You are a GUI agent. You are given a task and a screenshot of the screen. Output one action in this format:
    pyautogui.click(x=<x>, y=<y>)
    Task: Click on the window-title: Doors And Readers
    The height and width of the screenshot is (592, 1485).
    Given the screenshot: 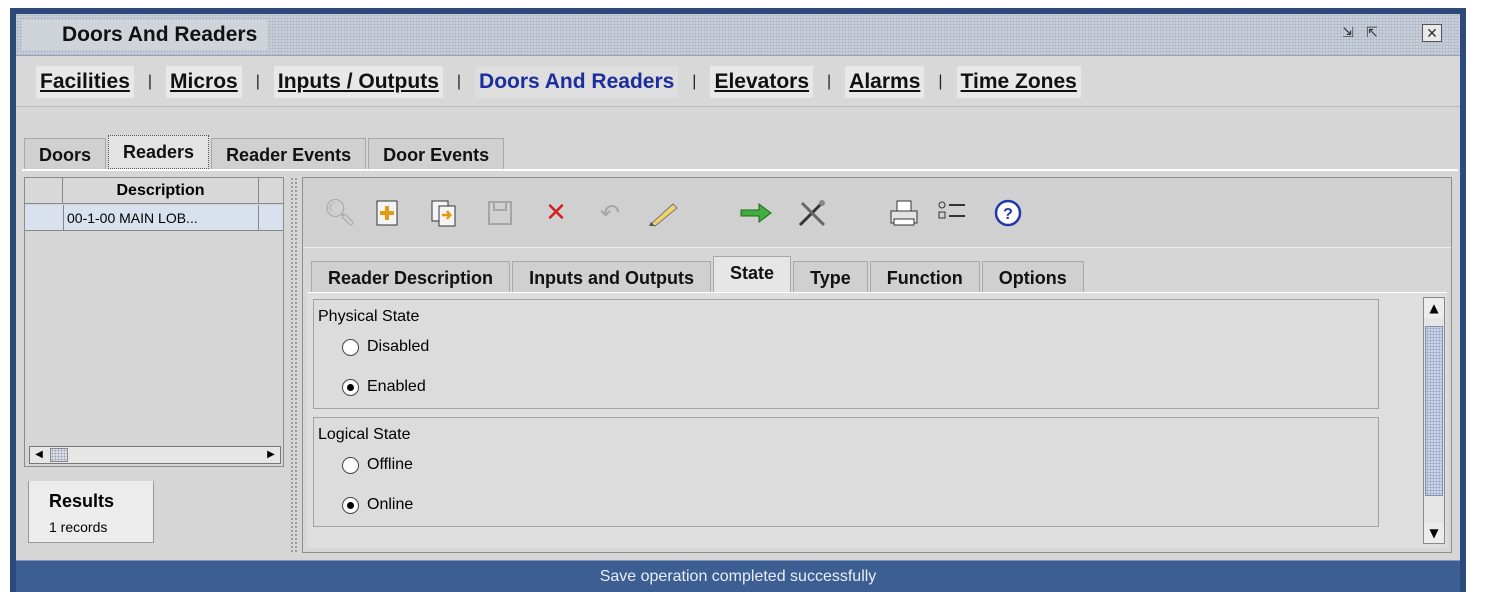 What is the action you would take?
    pyautogui.click(x=160, y=34)
    